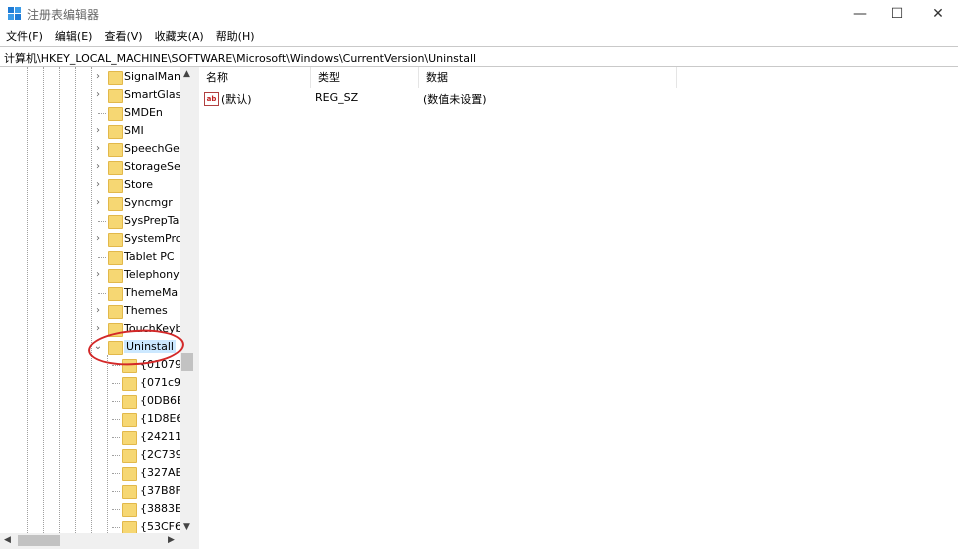 The width and height of the screenshot is (960, 551). I want to click on tree-subitem: {242111, so click(97, 437).